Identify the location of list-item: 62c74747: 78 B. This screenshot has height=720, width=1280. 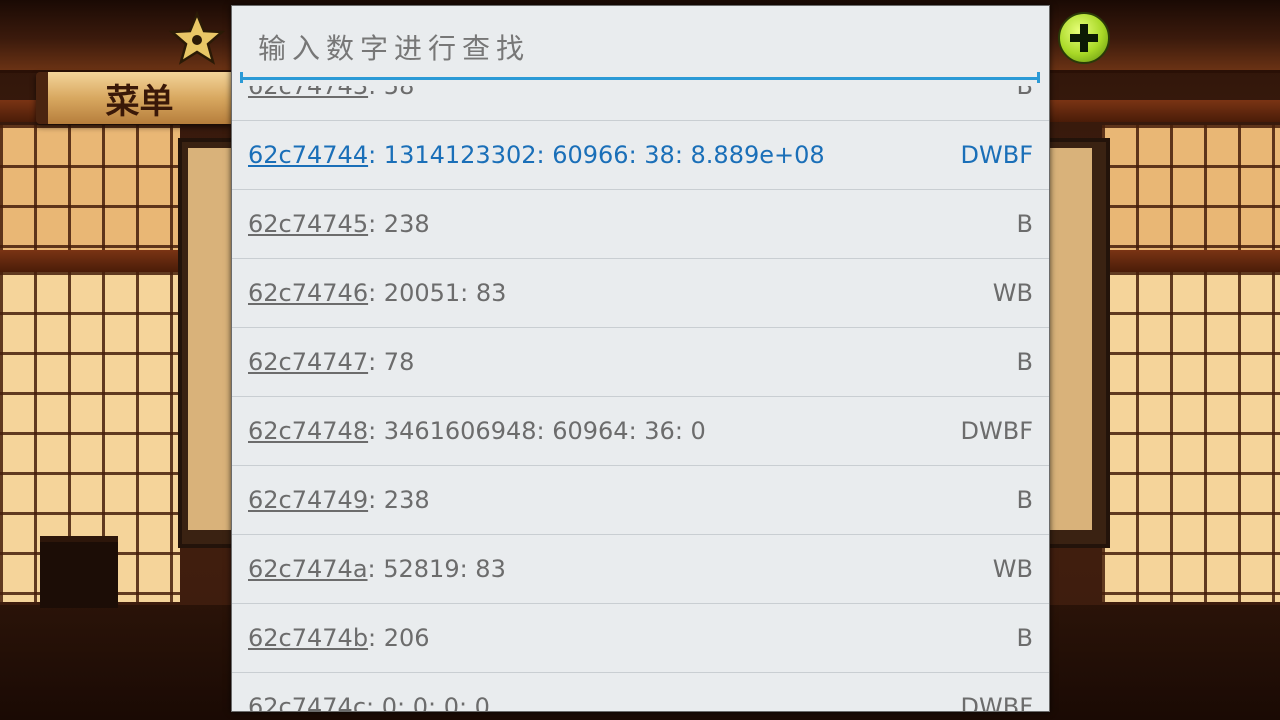
(640, 362).